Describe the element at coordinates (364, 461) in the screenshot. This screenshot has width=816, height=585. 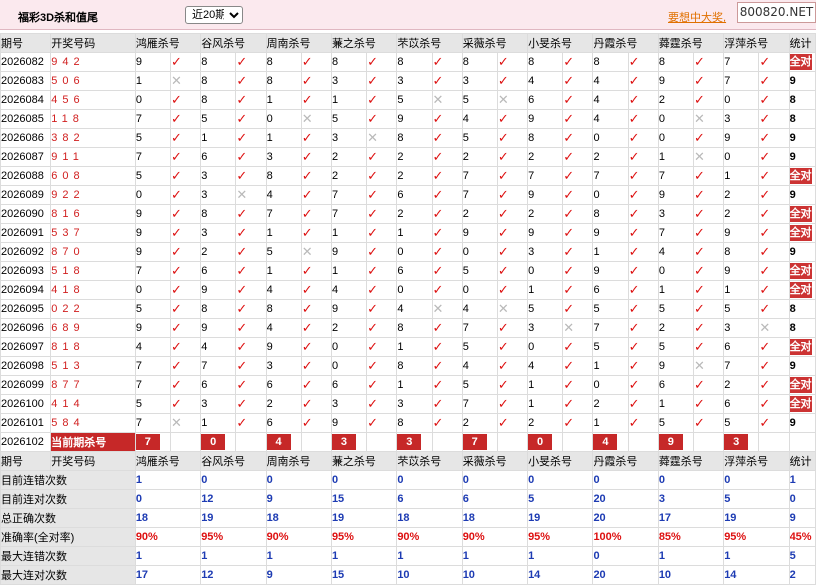
I see `col-header-expert: 蒹之杀号` at that location.